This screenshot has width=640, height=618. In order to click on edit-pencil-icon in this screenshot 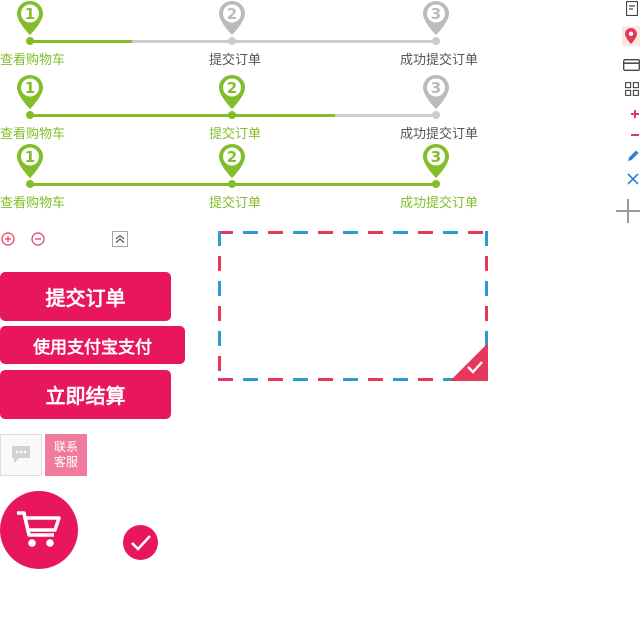, I will do `click(633, 155)`.